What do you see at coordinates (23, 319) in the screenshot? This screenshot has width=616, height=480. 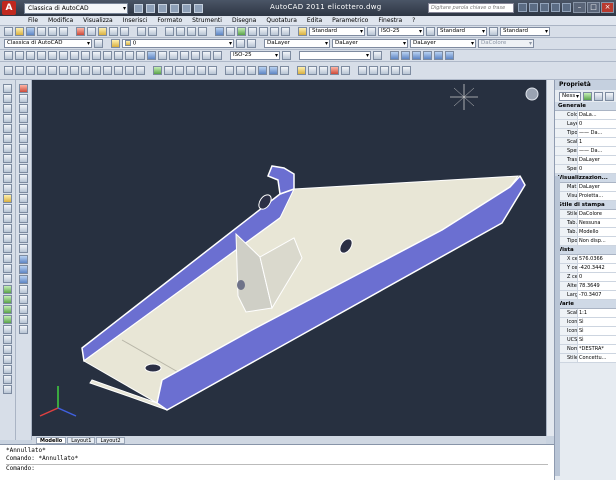 I see `imprint-icon` at bounding box center [23, 319].